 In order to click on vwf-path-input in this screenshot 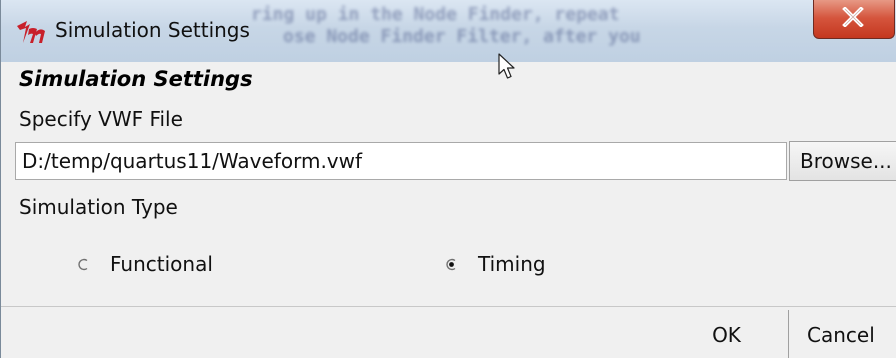, I will do `click(401, 161)`.